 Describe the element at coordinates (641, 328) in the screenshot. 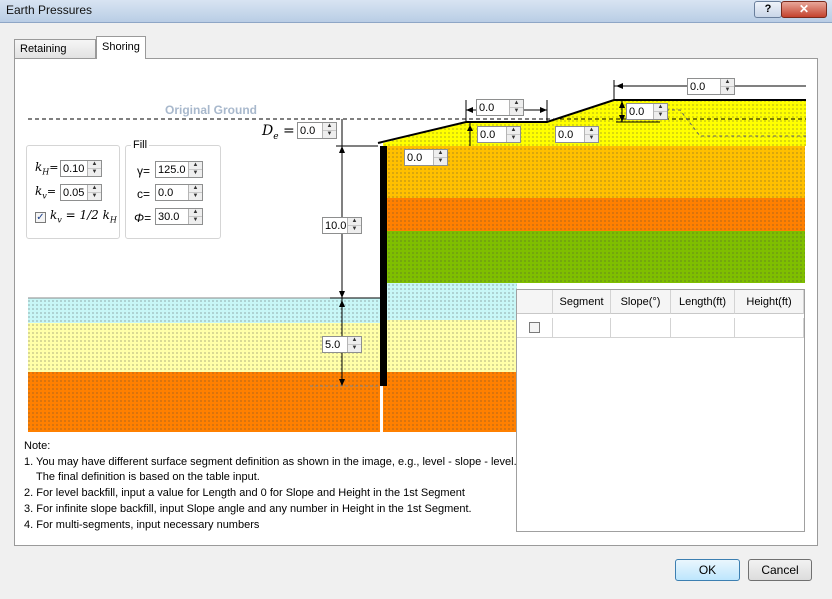

I see `slope-cell` at that location.